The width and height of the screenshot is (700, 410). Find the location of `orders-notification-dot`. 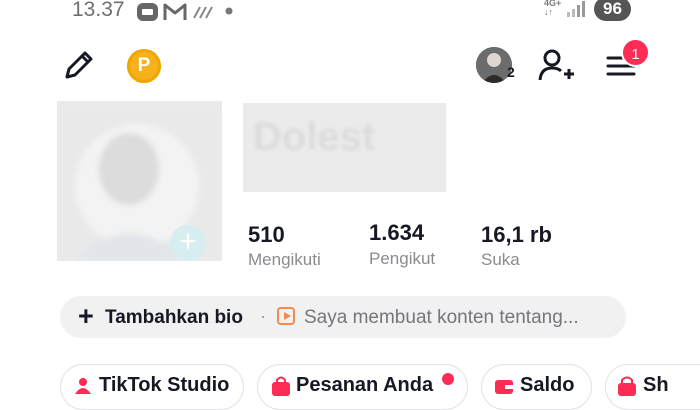

orders-notification-dot is located at coordinates (448, 379).